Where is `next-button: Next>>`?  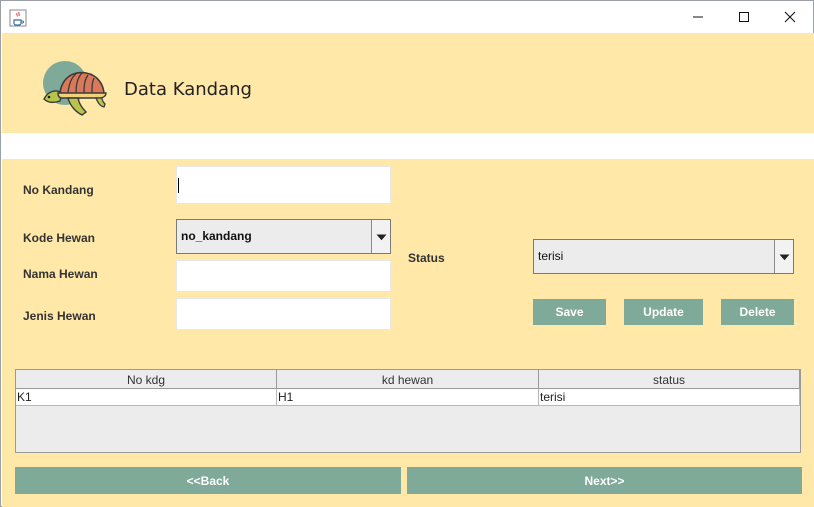 next-button: Next>> is located at coordinates (604, 480).